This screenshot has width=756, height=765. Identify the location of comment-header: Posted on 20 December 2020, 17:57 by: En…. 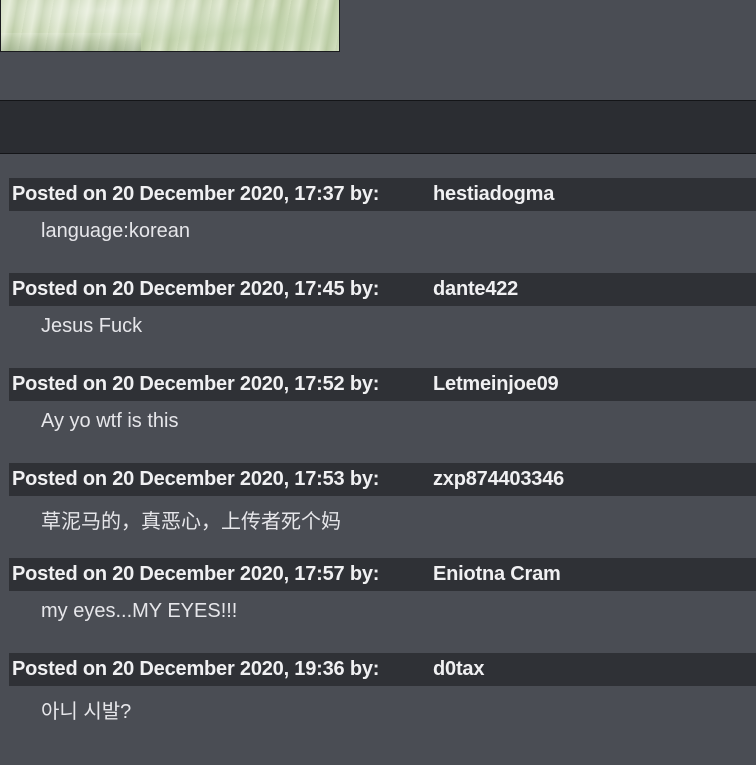
(382, 574).